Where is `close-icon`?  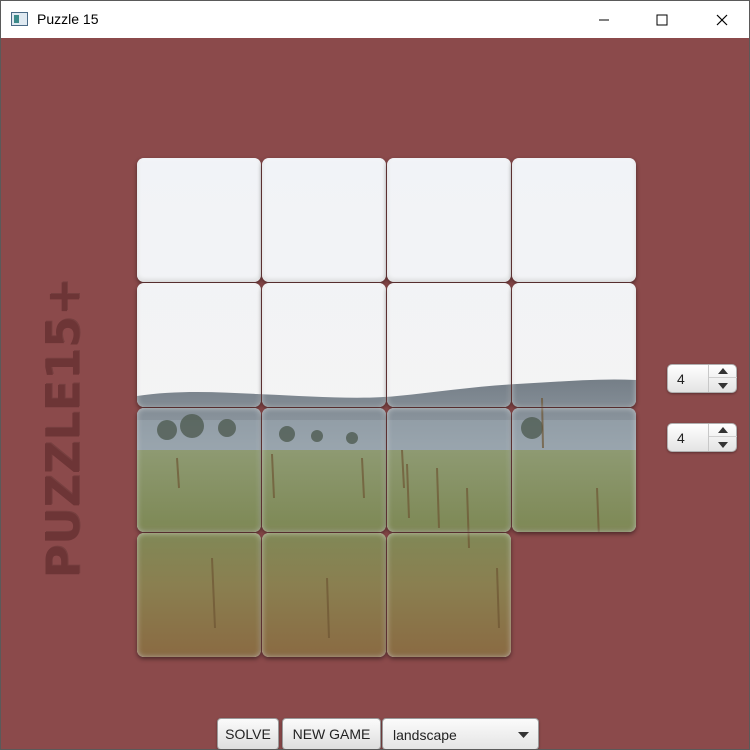 close-icon is located at coordinates (722, 19).